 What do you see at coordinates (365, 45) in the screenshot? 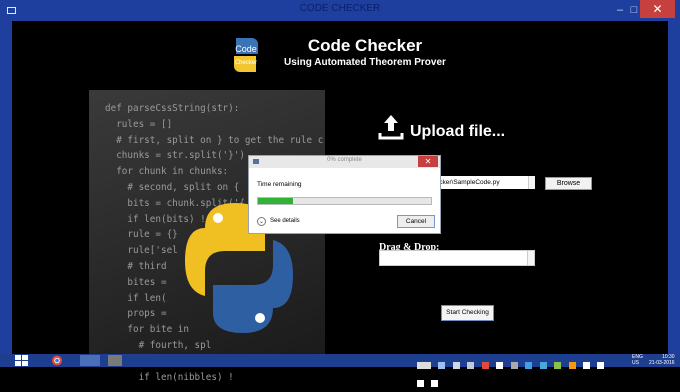
I see `app-title: Code Checker` at bounding box center [365, 45].